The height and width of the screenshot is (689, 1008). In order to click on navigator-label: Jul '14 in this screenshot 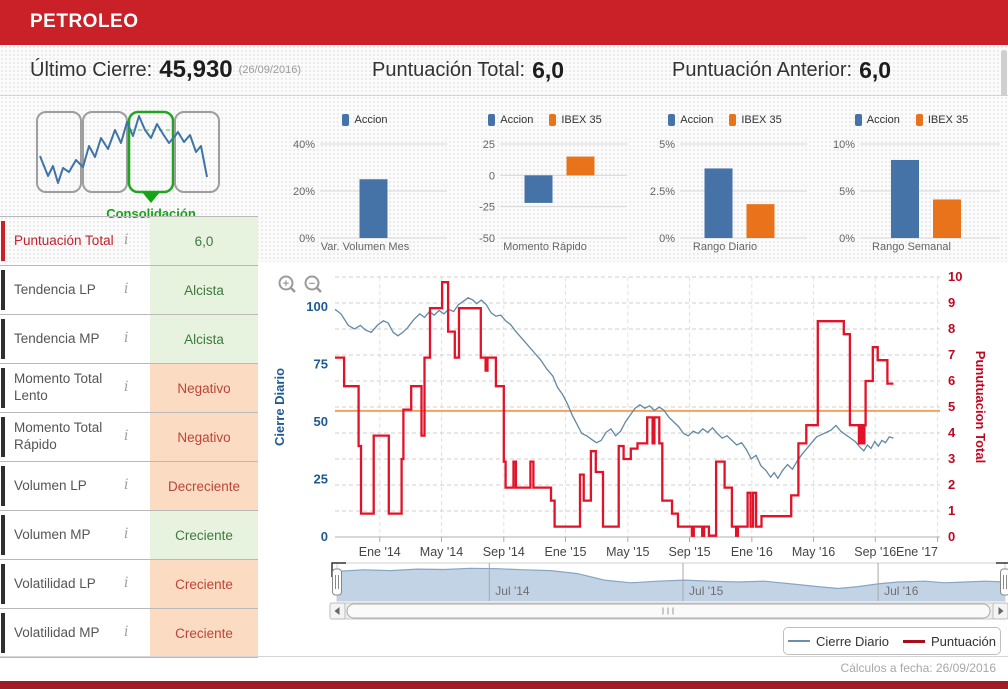, I will do `click(512, 591)`.